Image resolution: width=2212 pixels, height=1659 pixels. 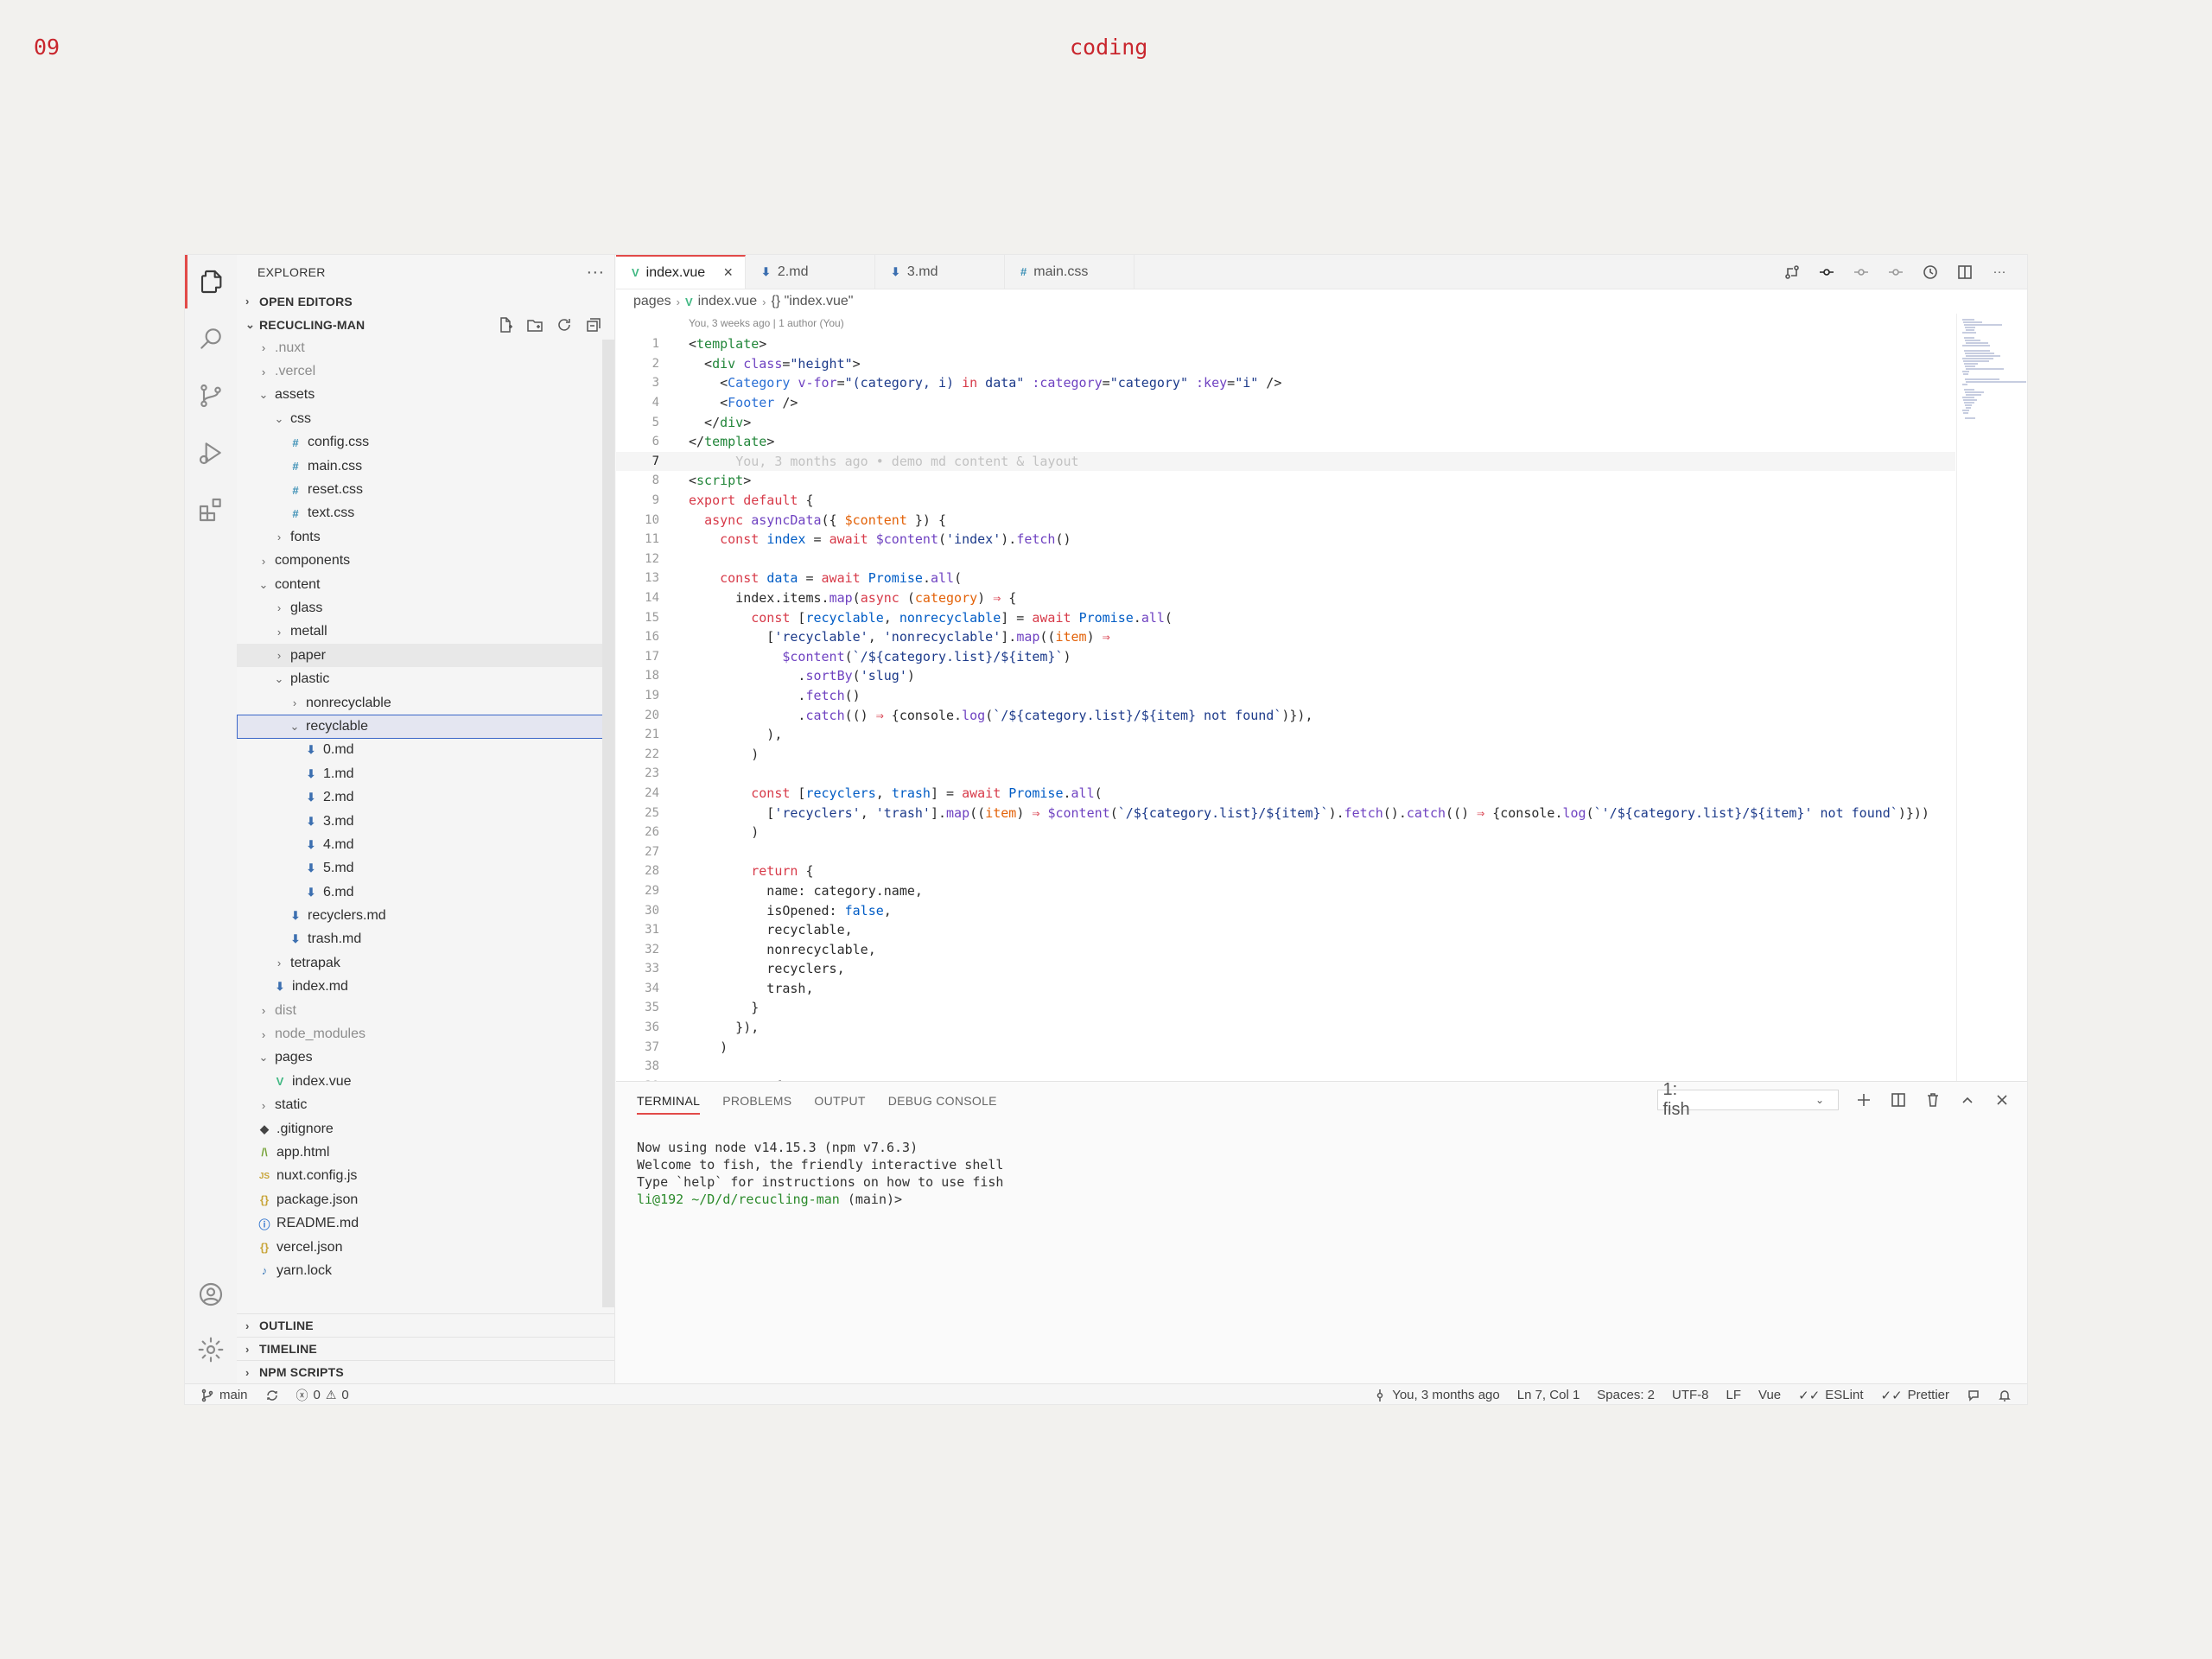 I want to click on project-section: ⌄ RECUCLING-MAN, so click(x=425, y=324).